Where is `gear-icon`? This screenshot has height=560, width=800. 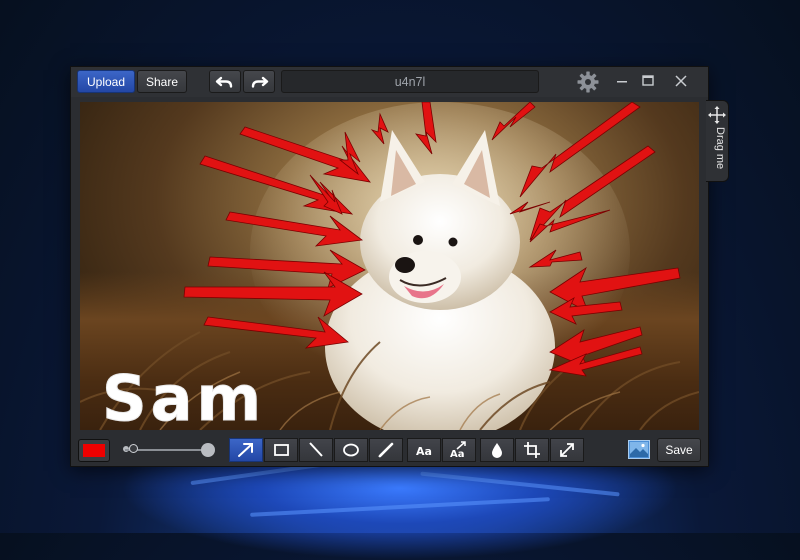
gear-icon is located at coordinates (588, 82).